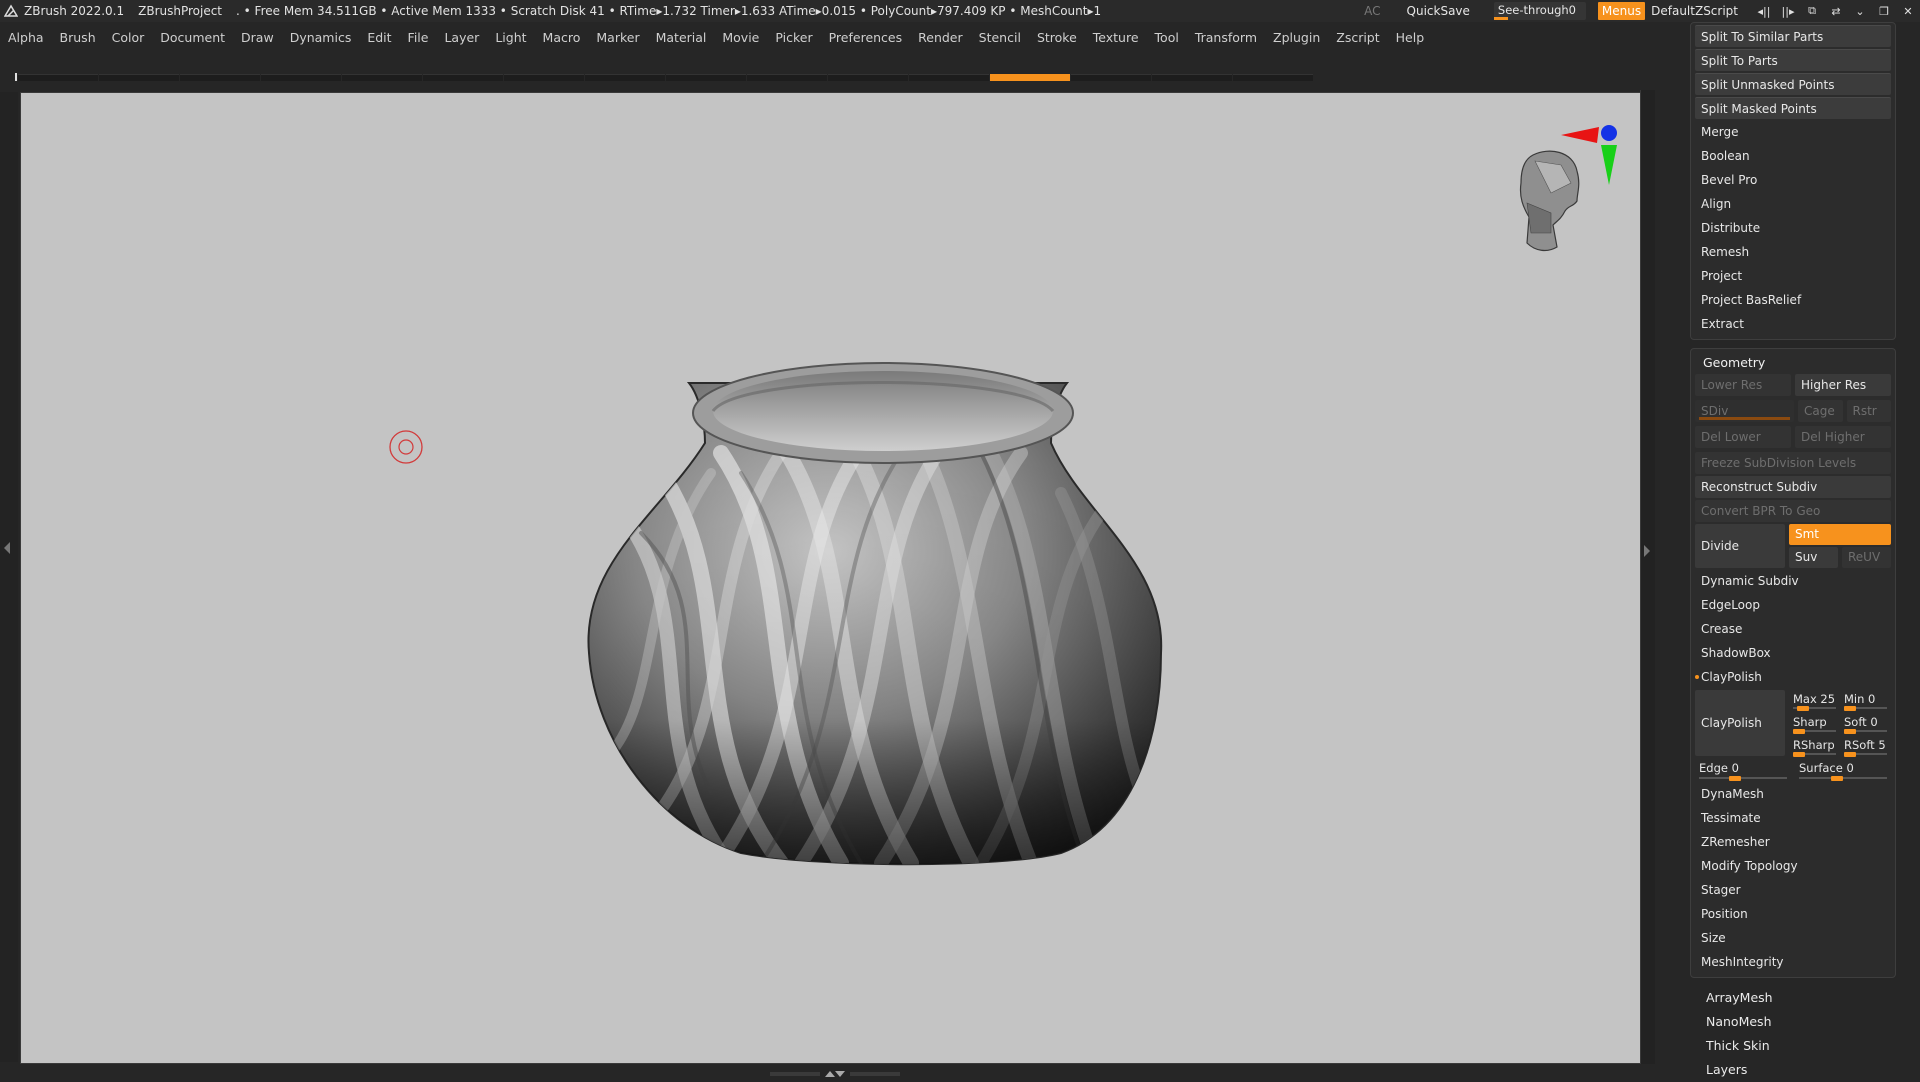  Describe the element at coordinates (1647, 551) in the screenshot. I see `right-tray-arrow-icon` at that location.